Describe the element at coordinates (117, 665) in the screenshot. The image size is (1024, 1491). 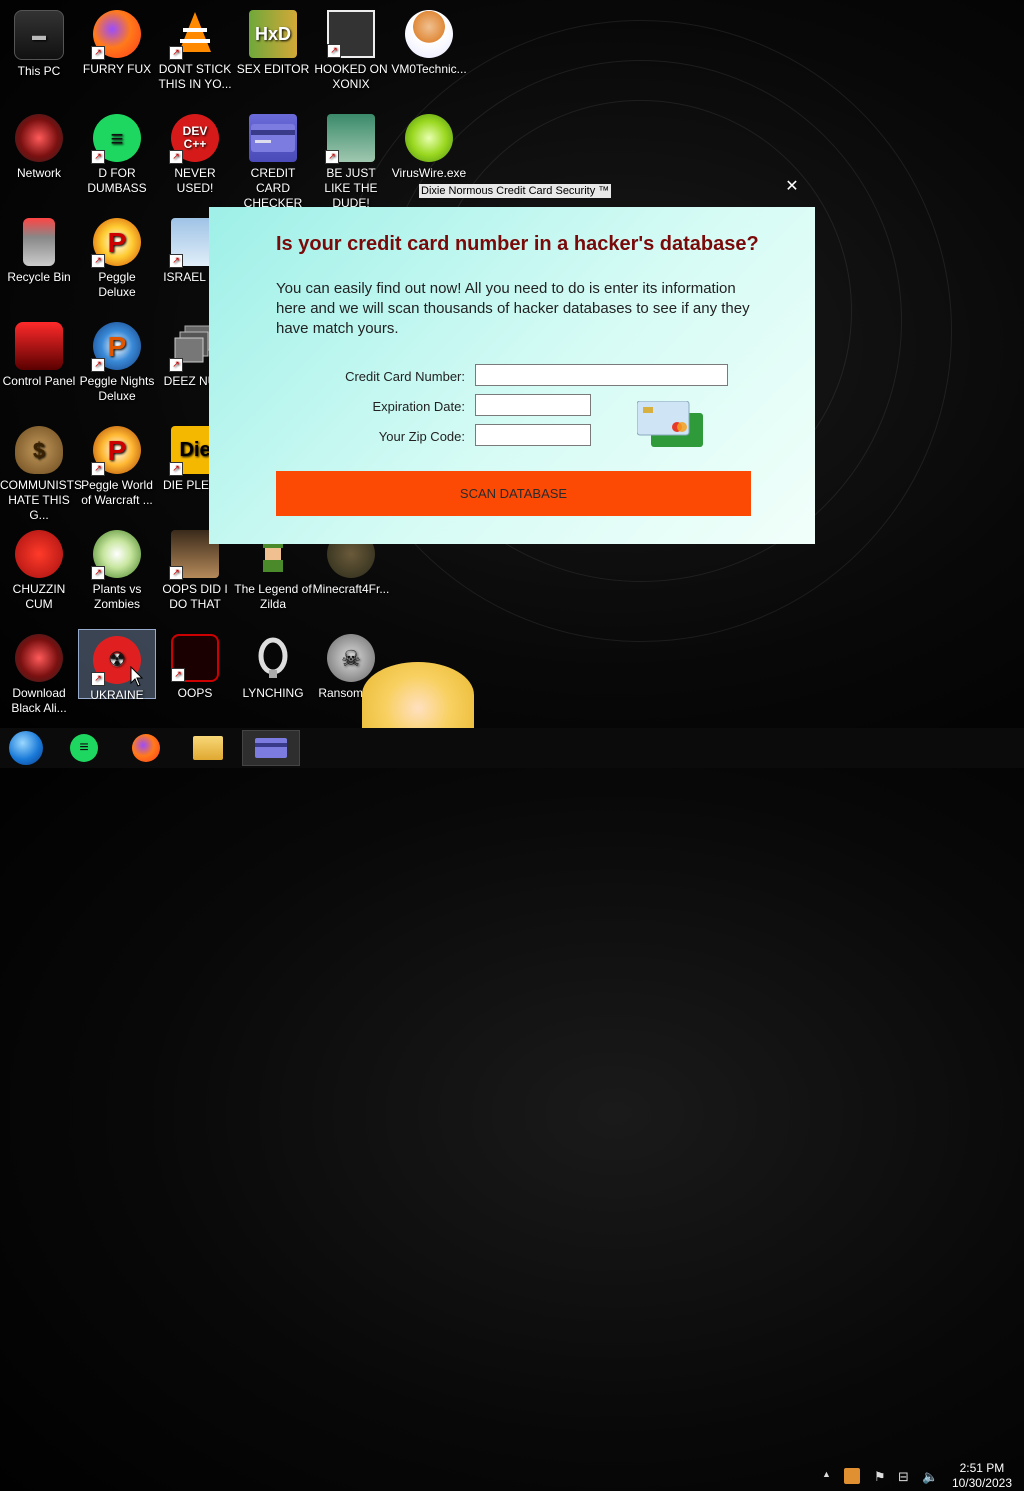
I see `desktop-icon-ukraine: ☢ ↗ UKRAINE` at that location.